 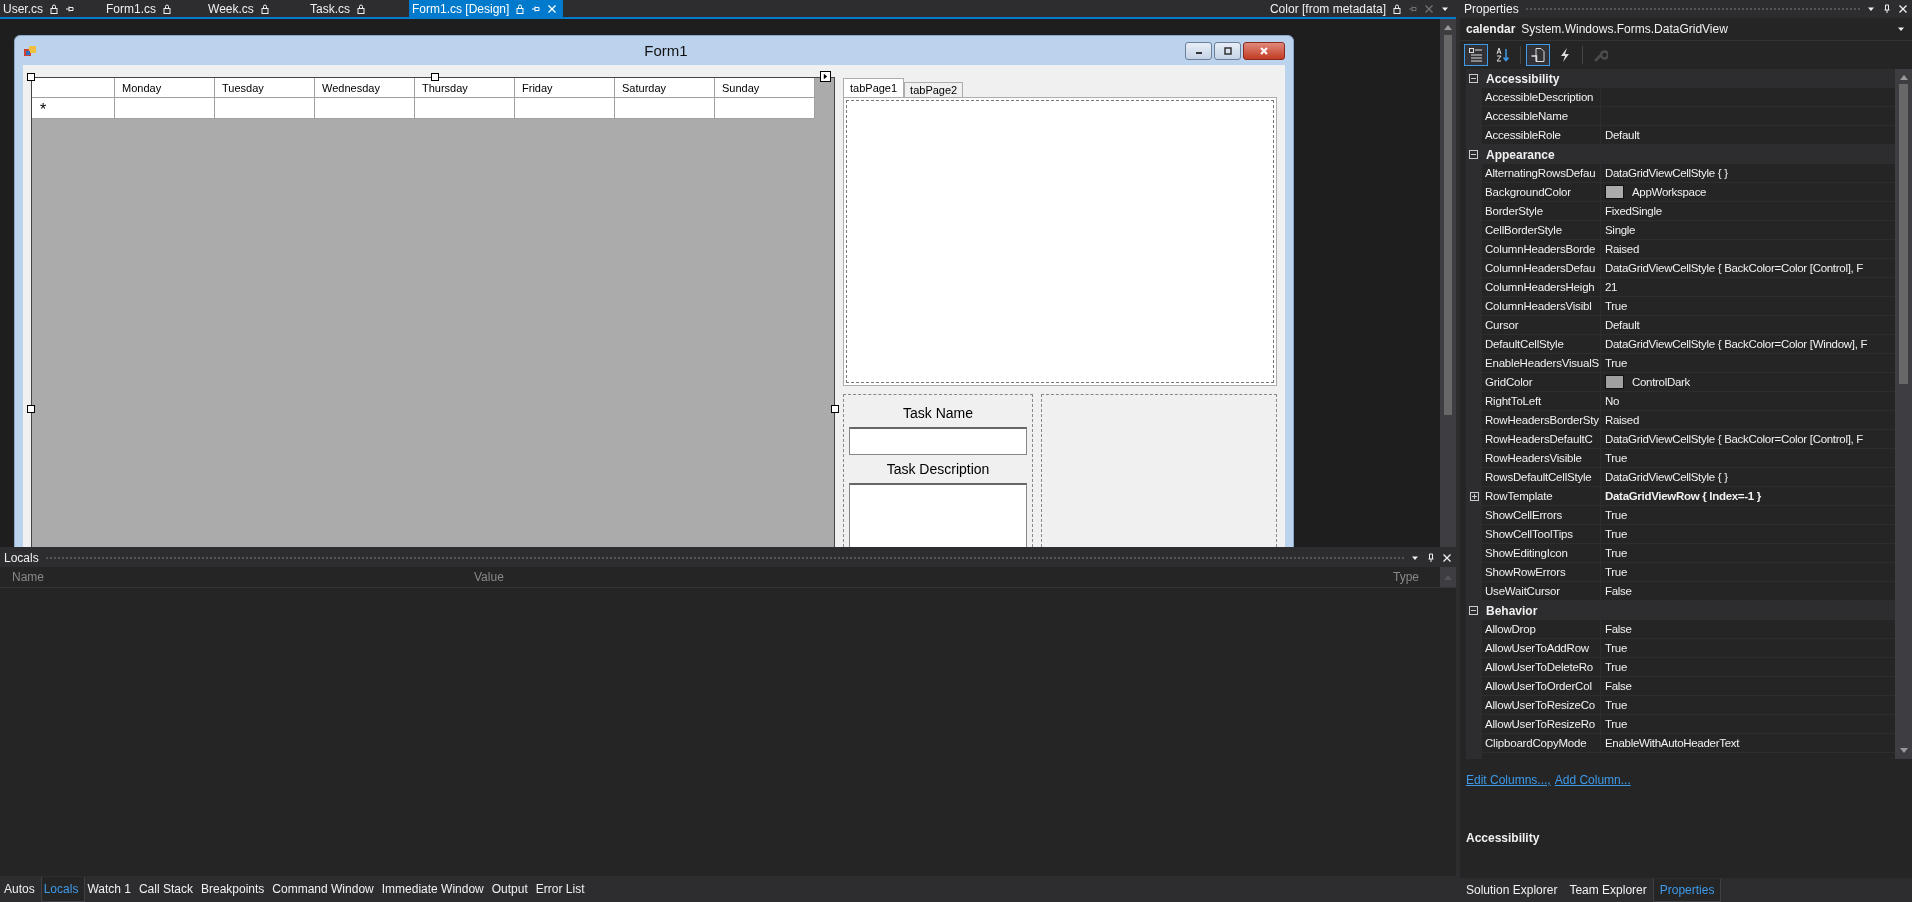 What do you see at coordinates (1541, 363) in the screenshot?
I see `property-name: EnableHeadersVisualS` at bounding box center [1541, 363].